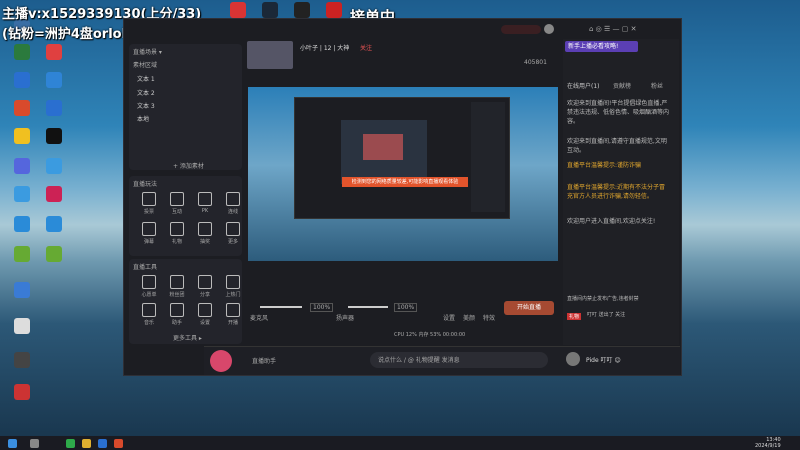  I want to click on effects-button: 特效, so click(489, 317).